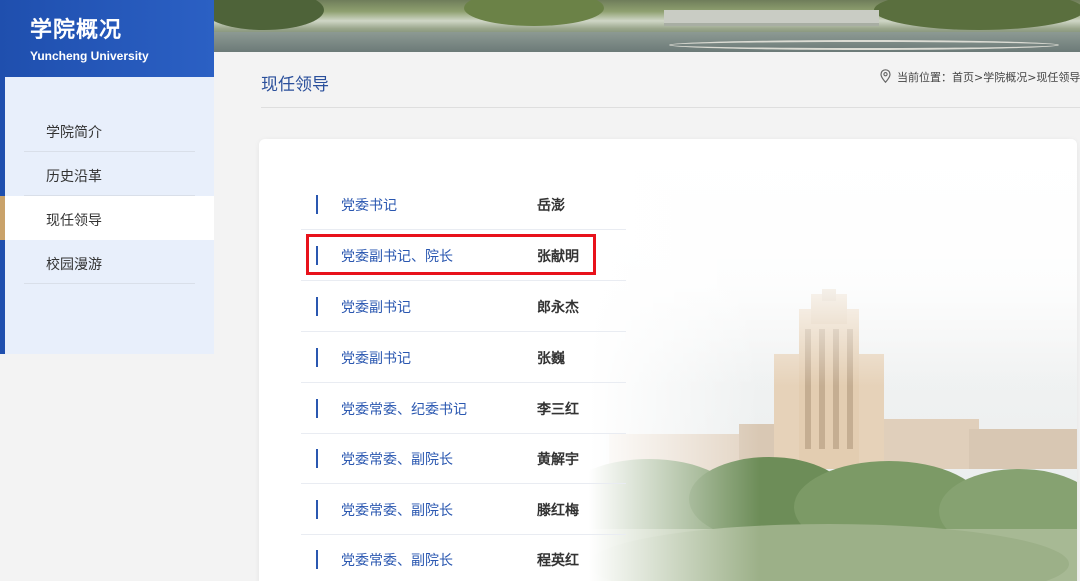 The width and height of the screenshot is (1080, 581). What do you see at coordinates (558, 410) in the screenshot?
I see `leader-name: 李三红` at bounding box center [558, 410].